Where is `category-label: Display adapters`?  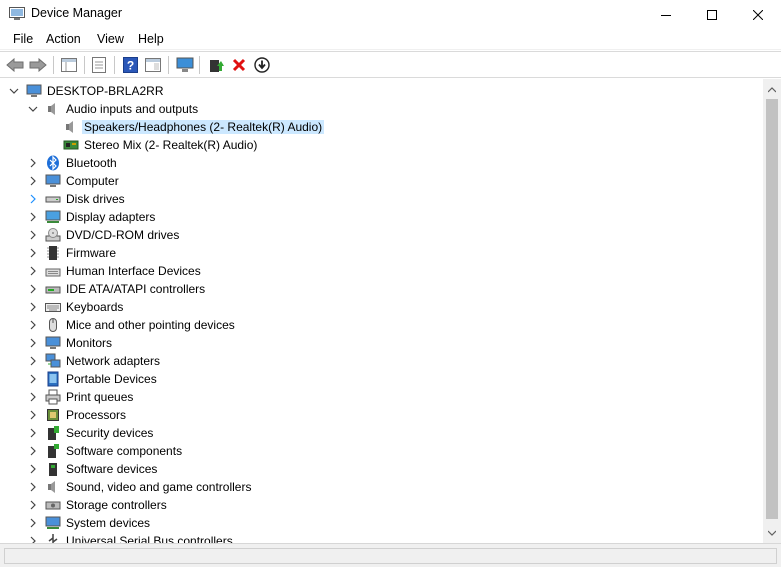 category-label: Display adapters is located at coordinates (111, 217).